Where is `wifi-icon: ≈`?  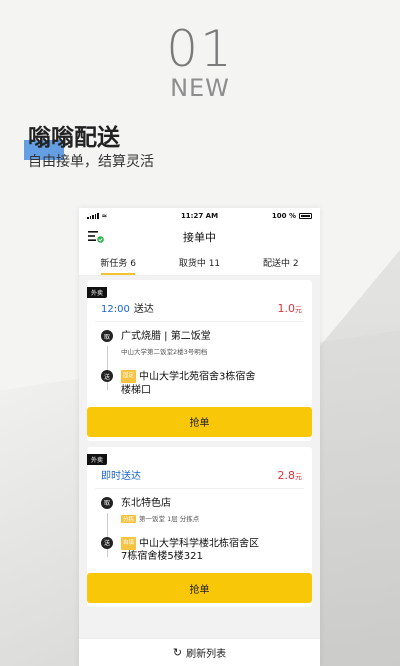 wifi-icon: ≈ is located at coordinates (104, 216).